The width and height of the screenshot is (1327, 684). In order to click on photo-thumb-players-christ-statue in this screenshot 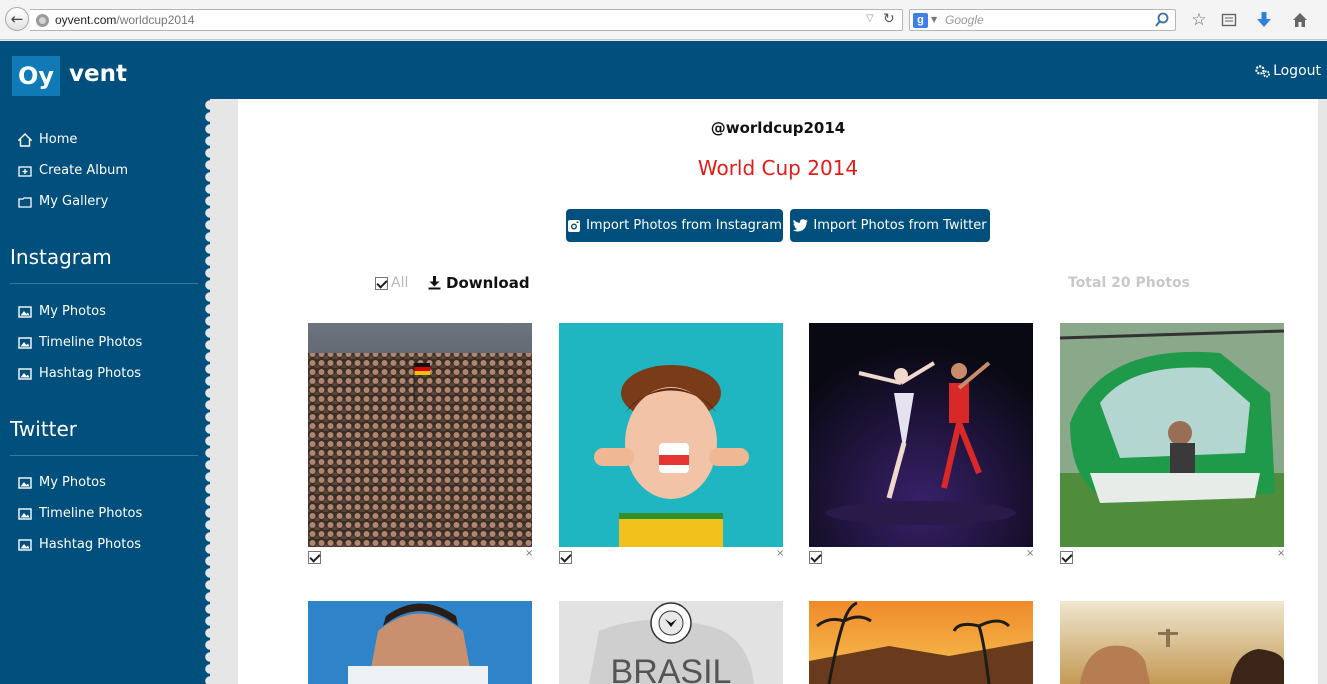, I will do `click(1172, 642)`.